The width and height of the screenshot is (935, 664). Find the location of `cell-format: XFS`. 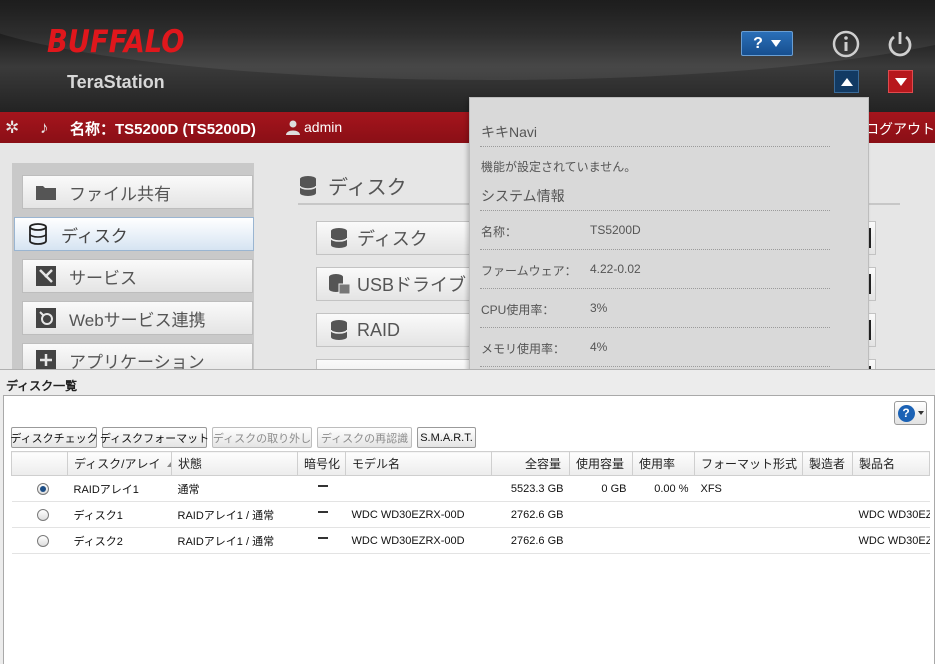

cell-format: XFS is located at coordinates (748, 488).